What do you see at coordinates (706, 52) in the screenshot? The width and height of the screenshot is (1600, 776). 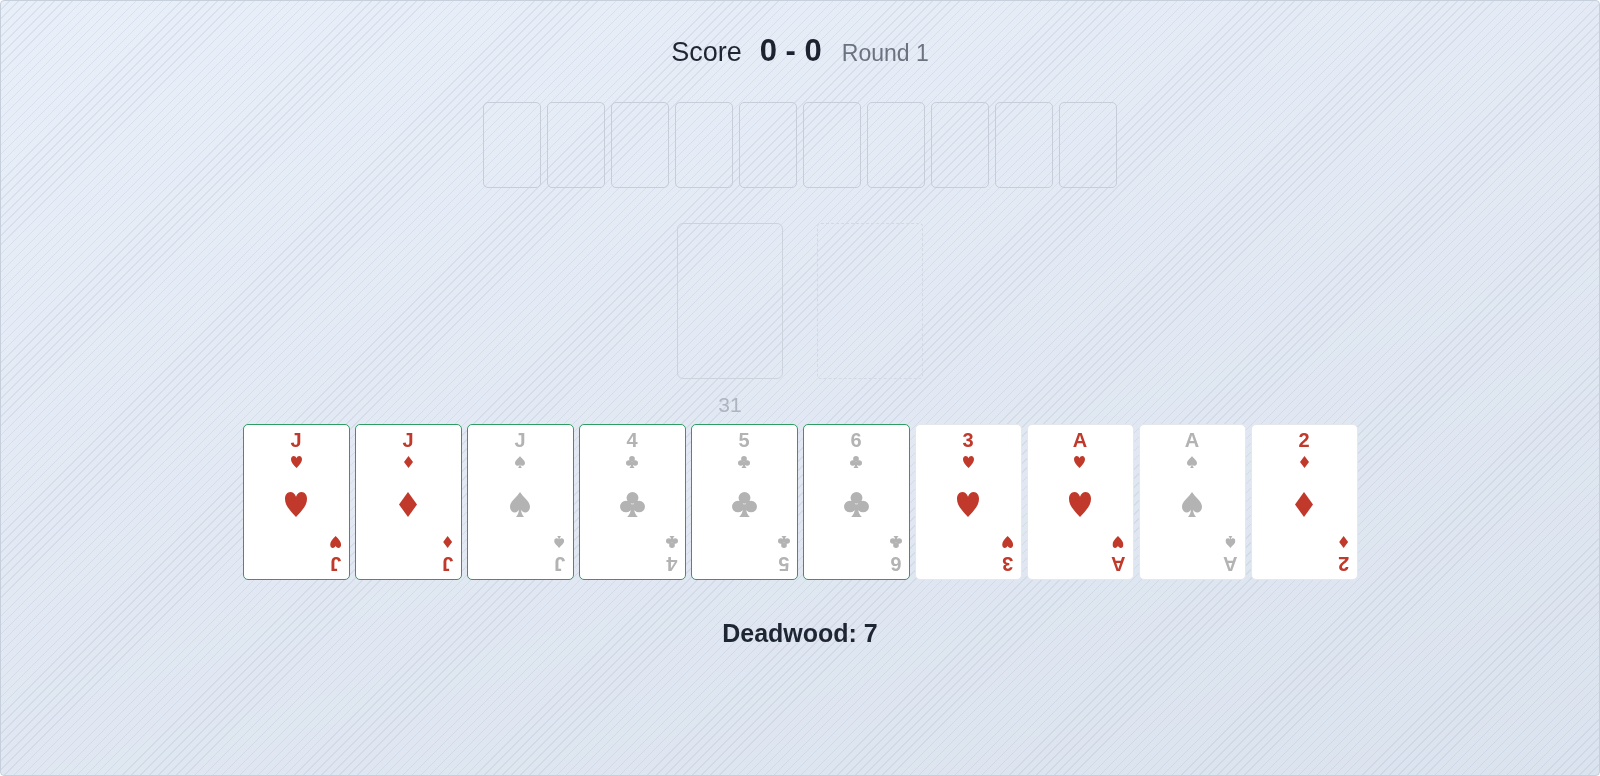 I see `score-label: Score` at bounding box center [706, 52].